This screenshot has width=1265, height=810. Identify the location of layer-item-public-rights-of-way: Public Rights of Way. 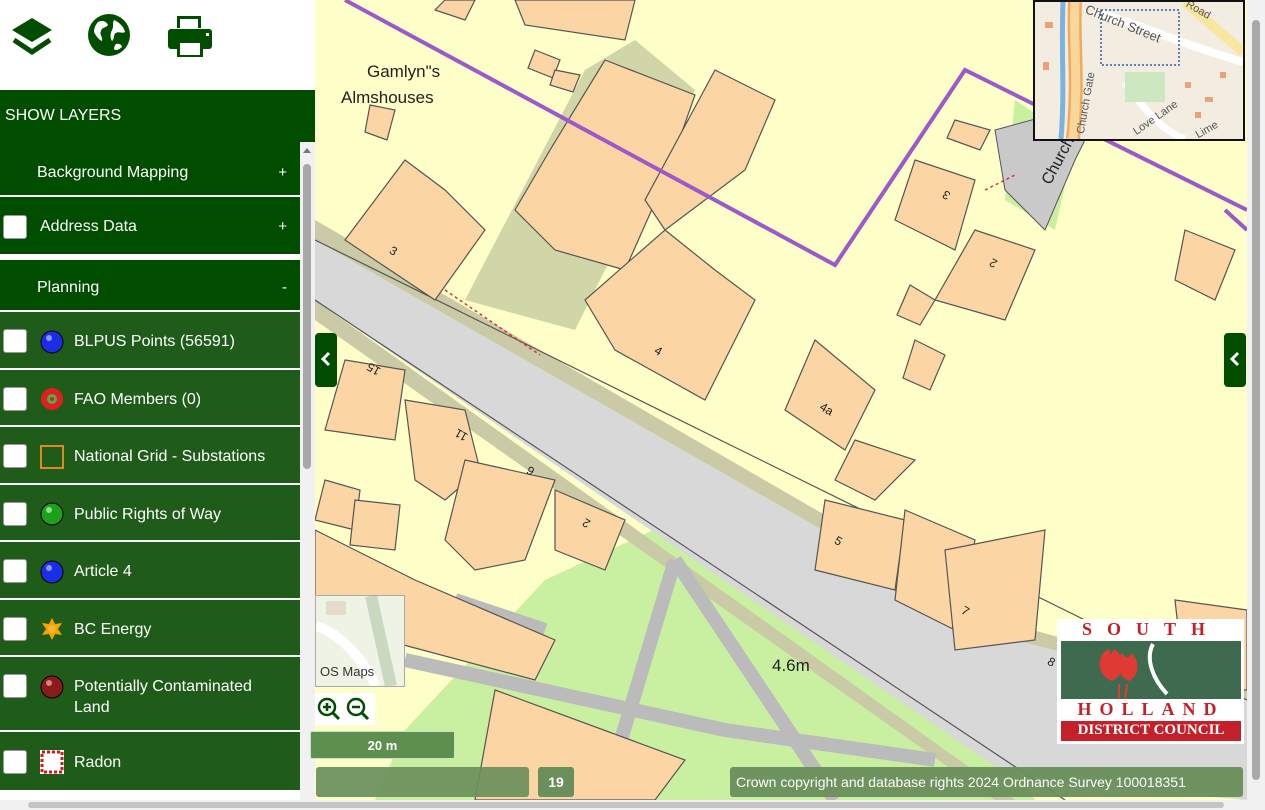
(150, 513).